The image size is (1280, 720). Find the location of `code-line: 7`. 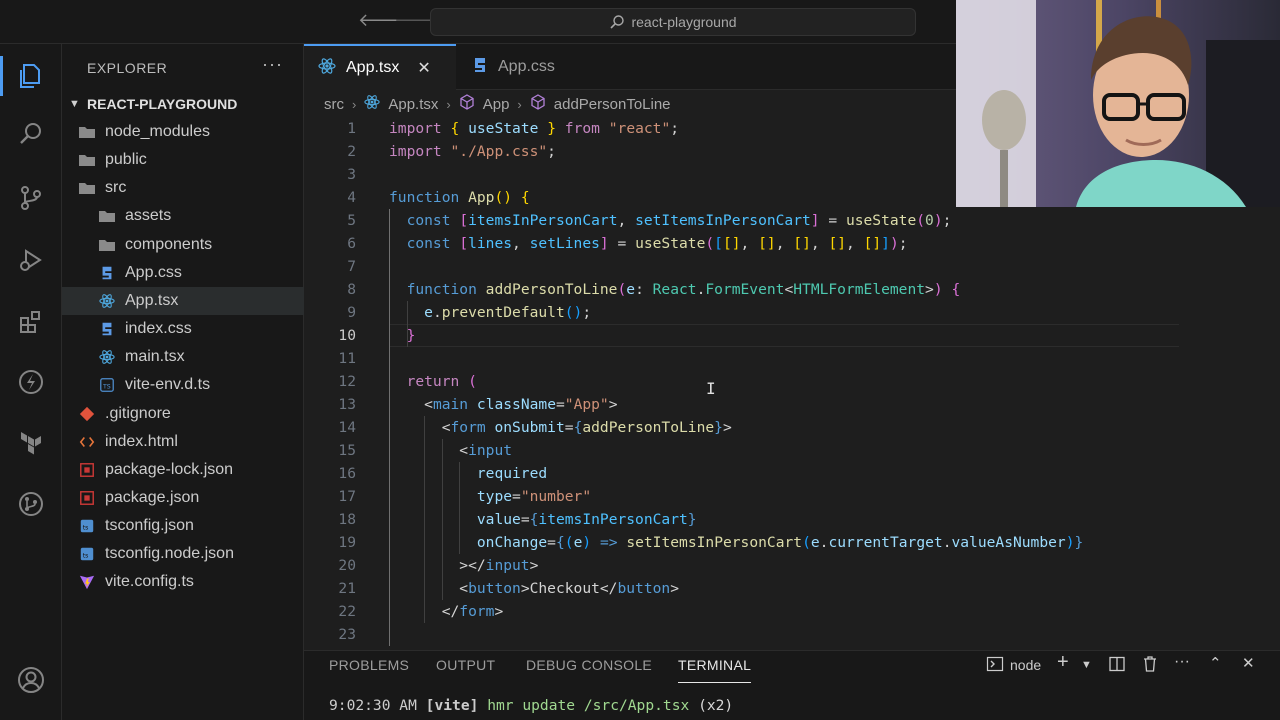

code-line: 7 is located at coordinates (792, 266).